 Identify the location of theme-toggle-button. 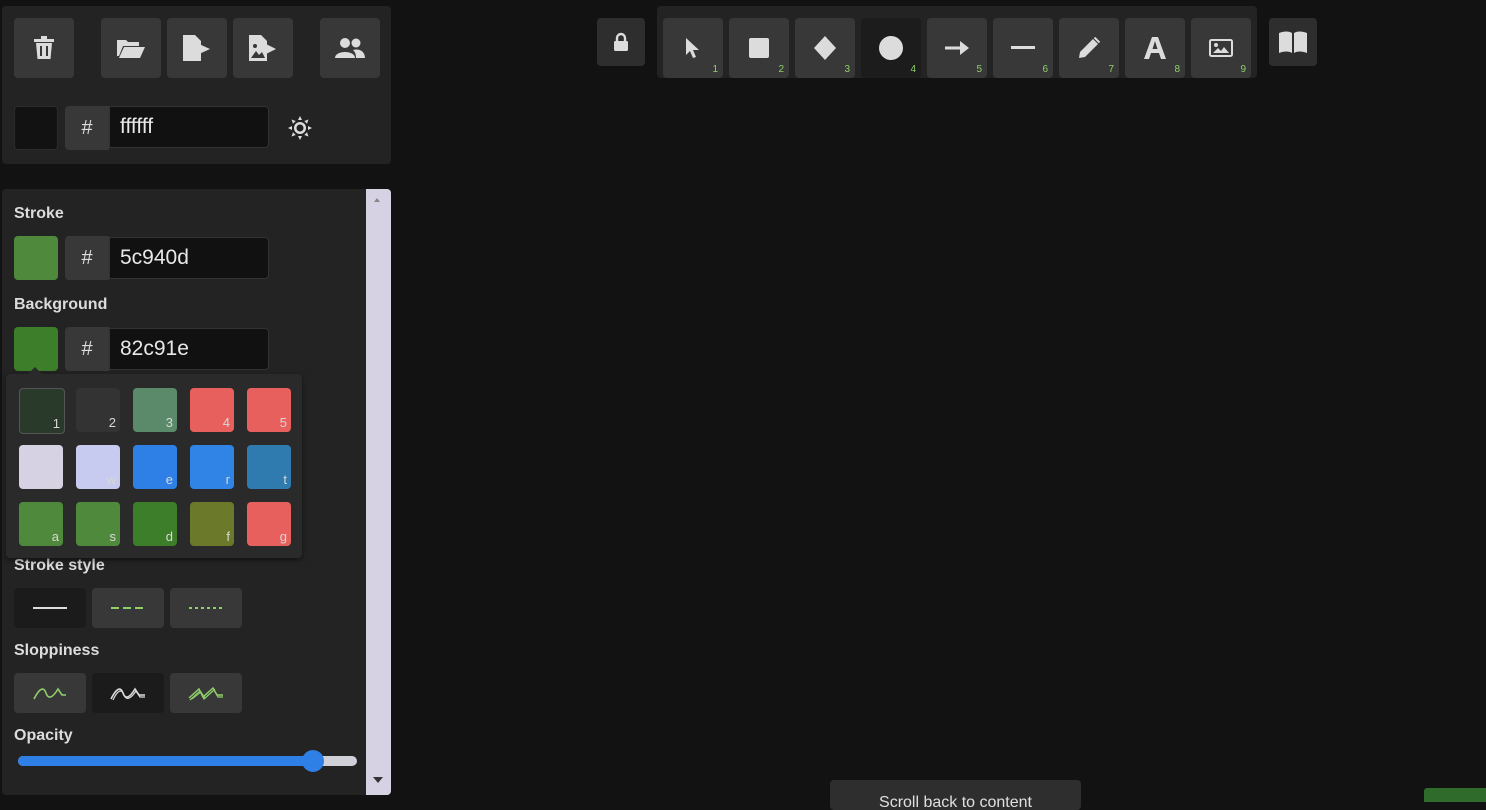
(300, 128).